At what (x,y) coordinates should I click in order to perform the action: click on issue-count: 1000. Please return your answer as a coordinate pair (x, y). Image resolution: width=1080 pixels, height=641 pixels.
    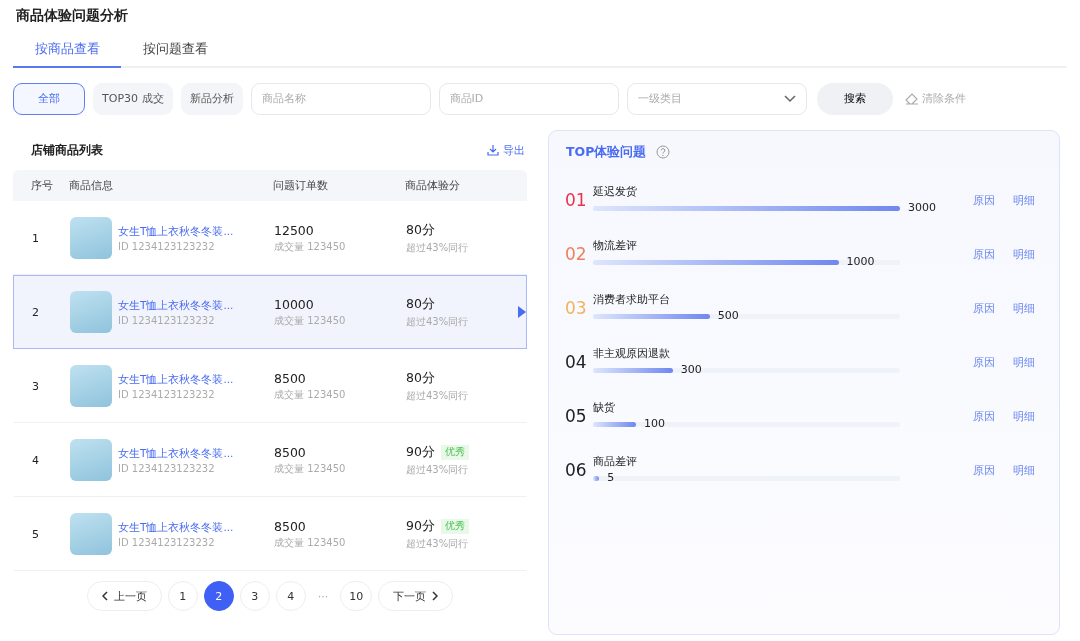
    Looking at the image, I should click on (860, 262).